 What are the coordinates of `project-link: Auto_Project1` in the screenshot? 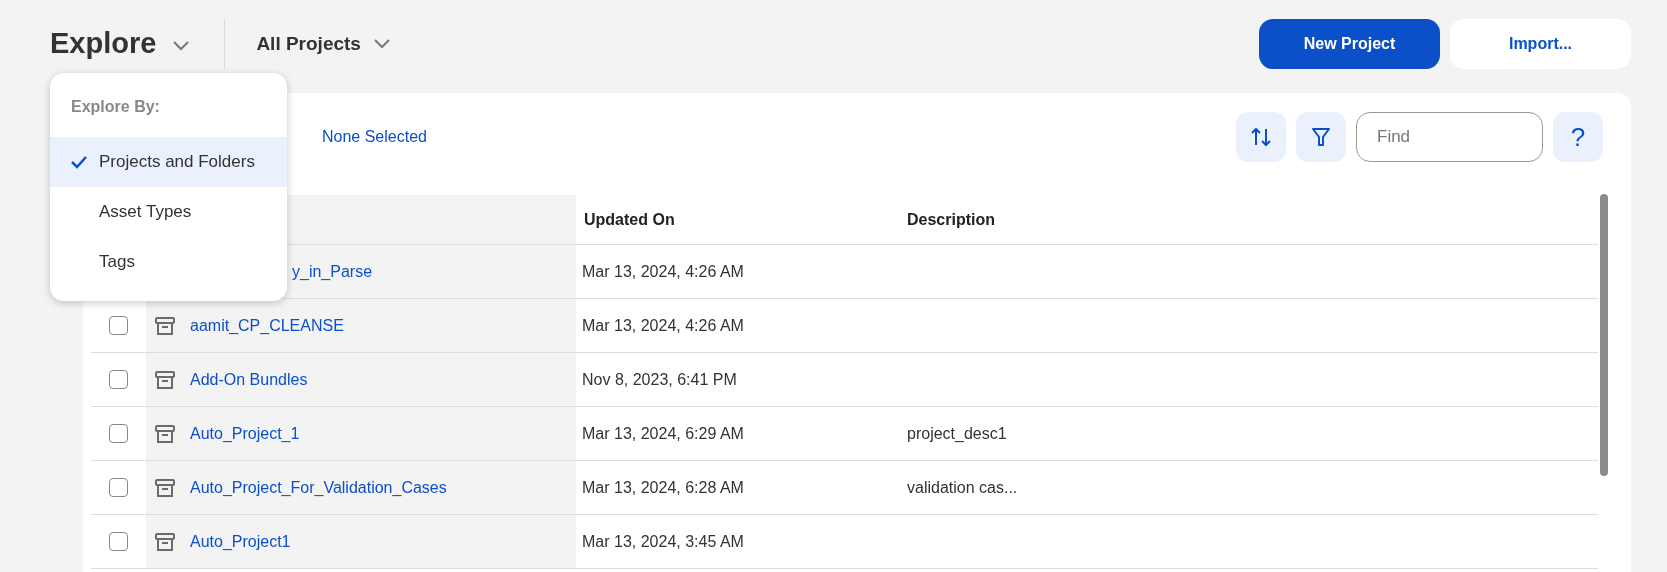 It's located at (240, 541).